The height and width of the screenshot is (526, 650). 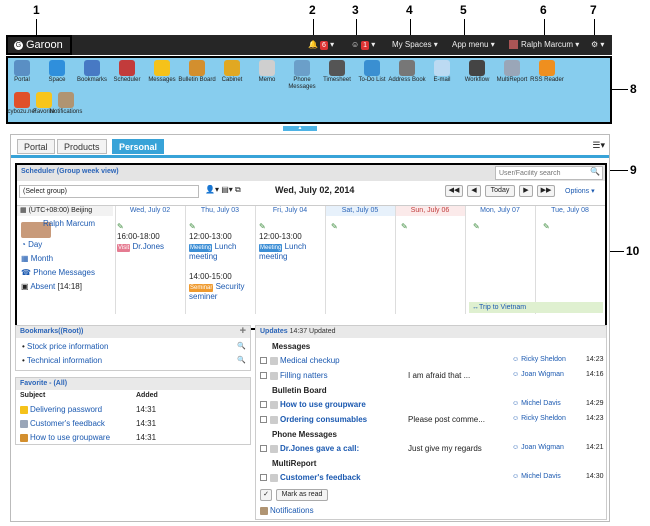 I want to click on user-facility-search: 🔍, so click(x=549, y=173).